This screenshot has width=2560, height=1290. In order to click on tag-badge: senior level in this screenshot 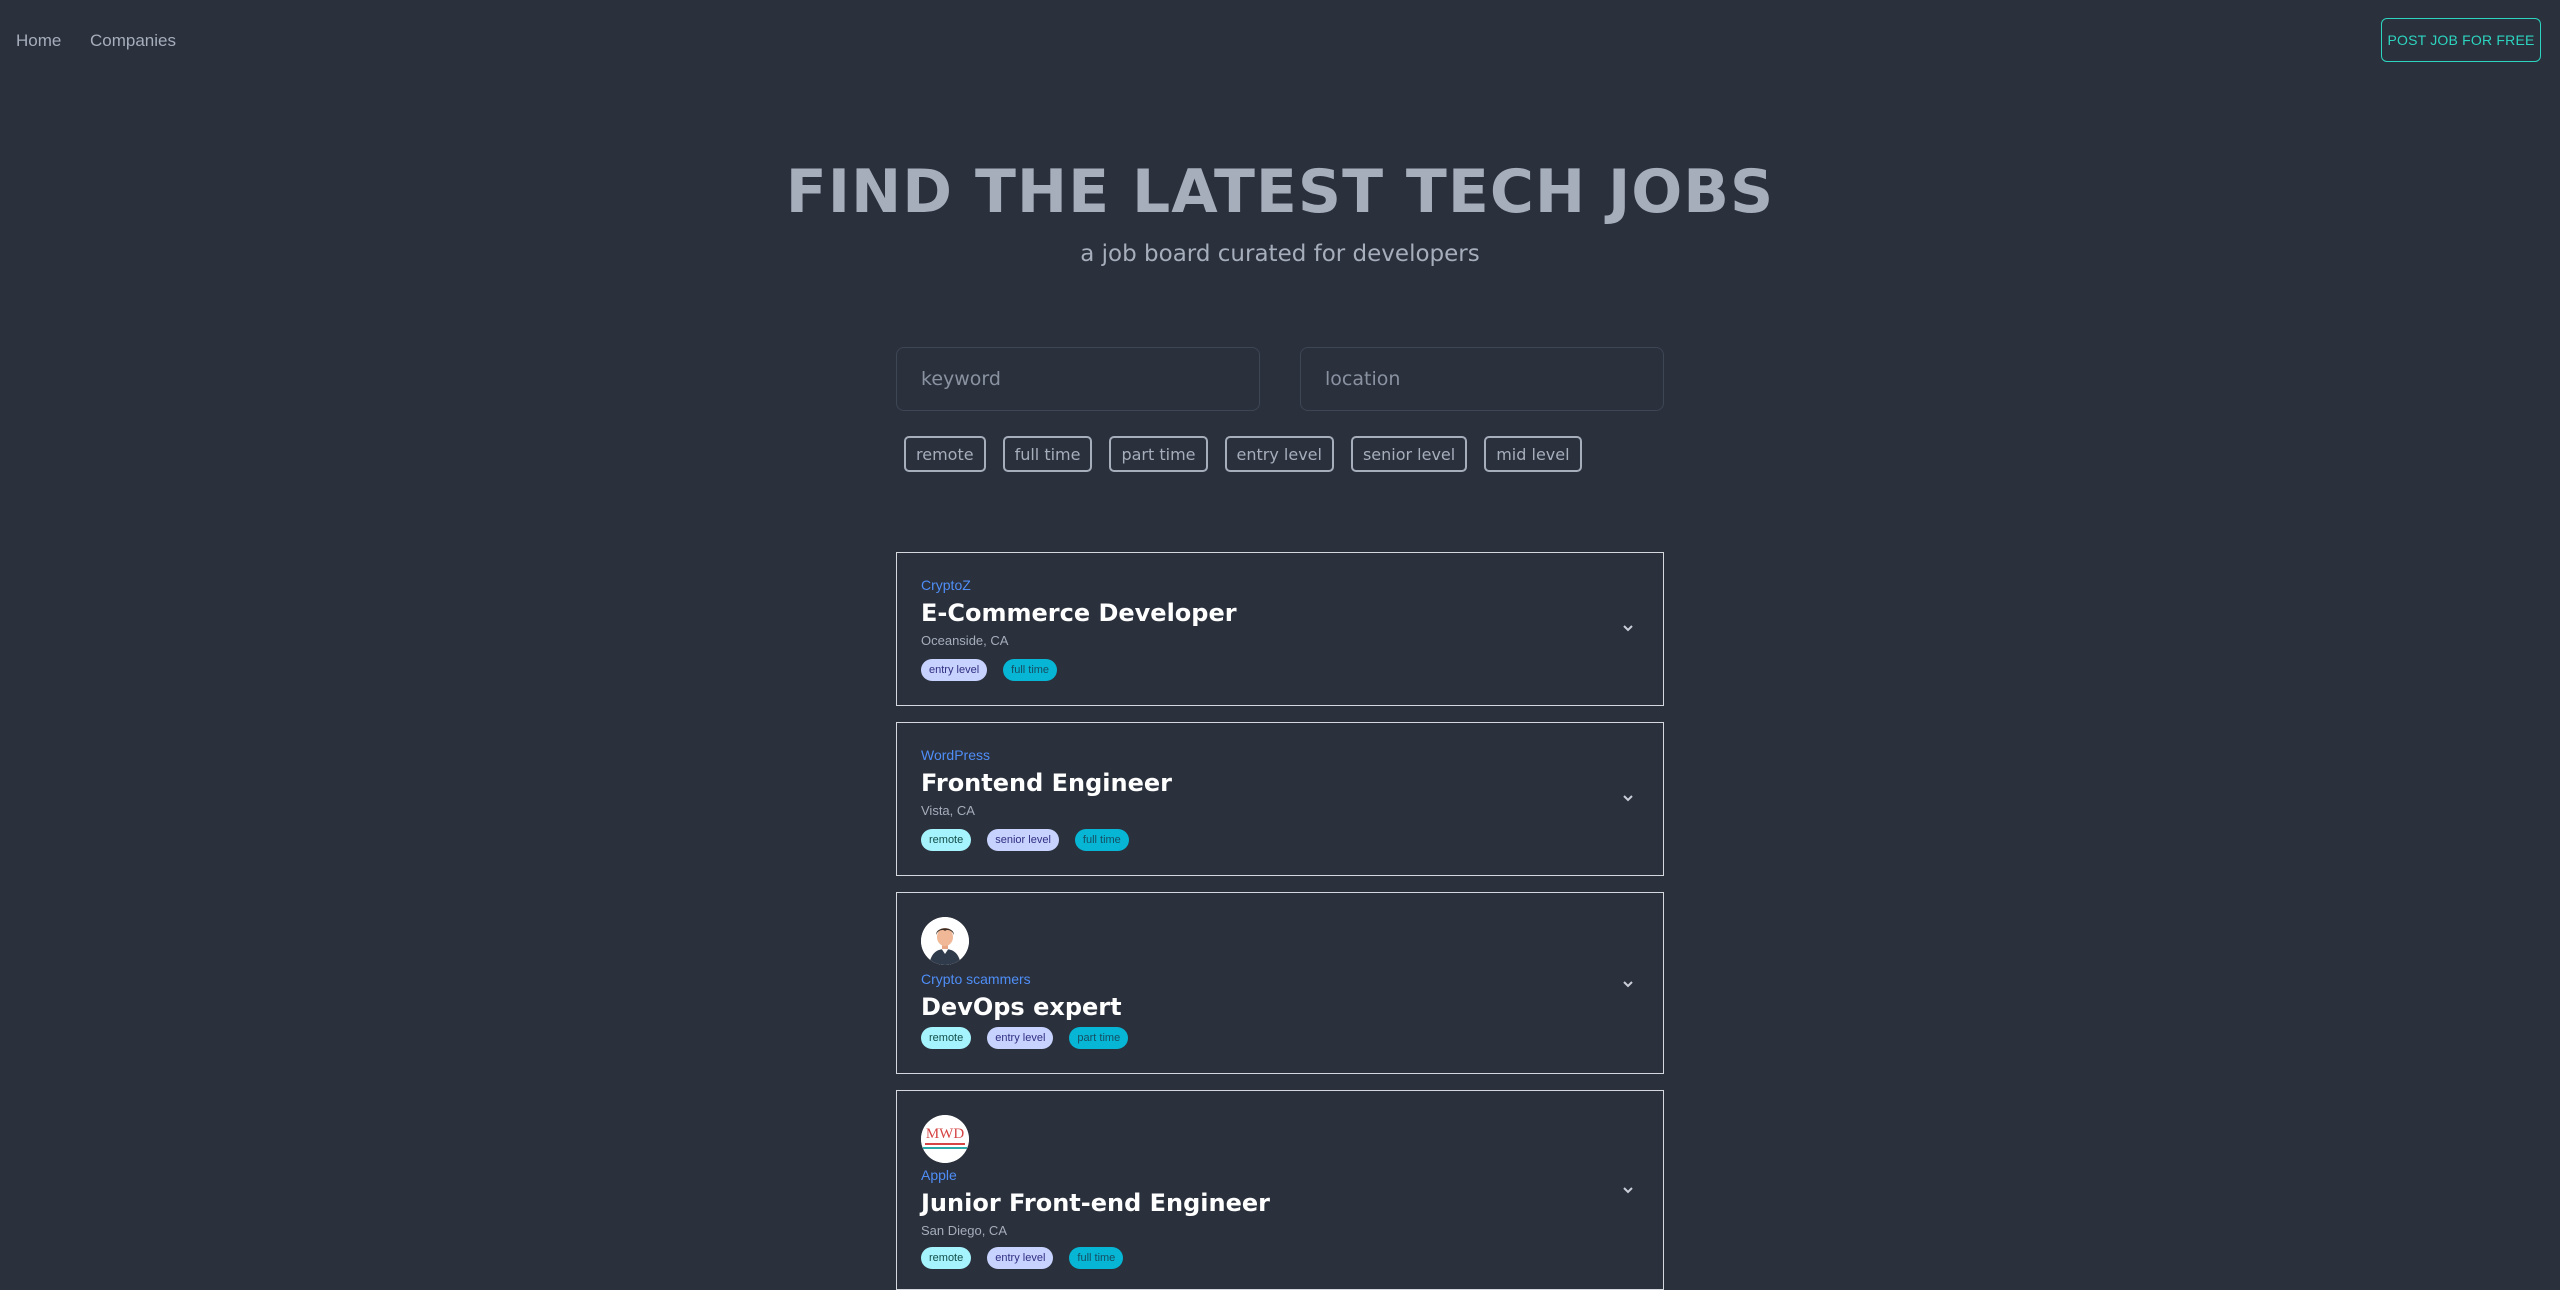, I will do `click(1023, 840)`.